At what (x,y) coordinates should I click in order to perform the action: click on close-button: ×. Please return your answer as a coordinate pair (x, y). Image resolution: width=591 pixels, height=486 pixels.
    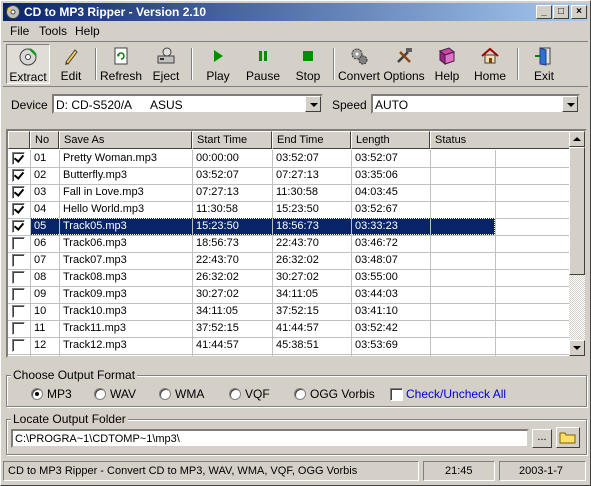
    Looking at the image, I should click on (579, 12).